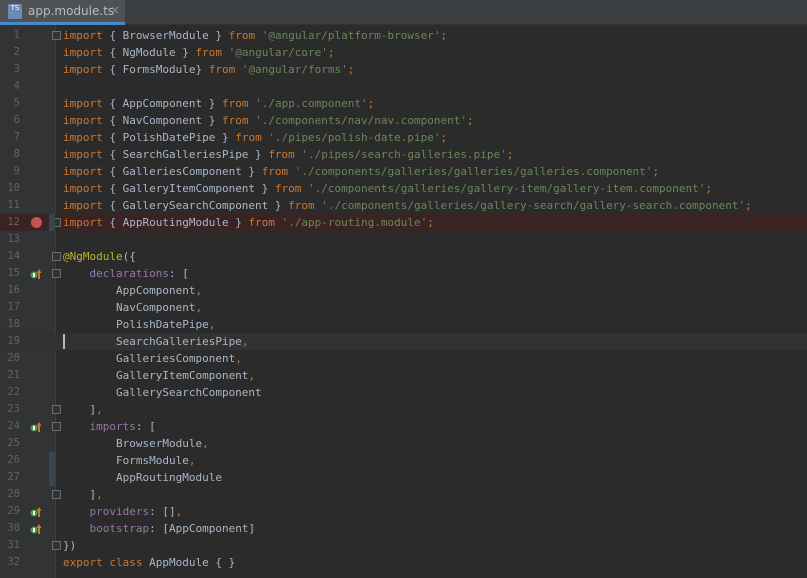  I want to click on code-line: 21 GalleryItemComponent,, so click(403, 375).